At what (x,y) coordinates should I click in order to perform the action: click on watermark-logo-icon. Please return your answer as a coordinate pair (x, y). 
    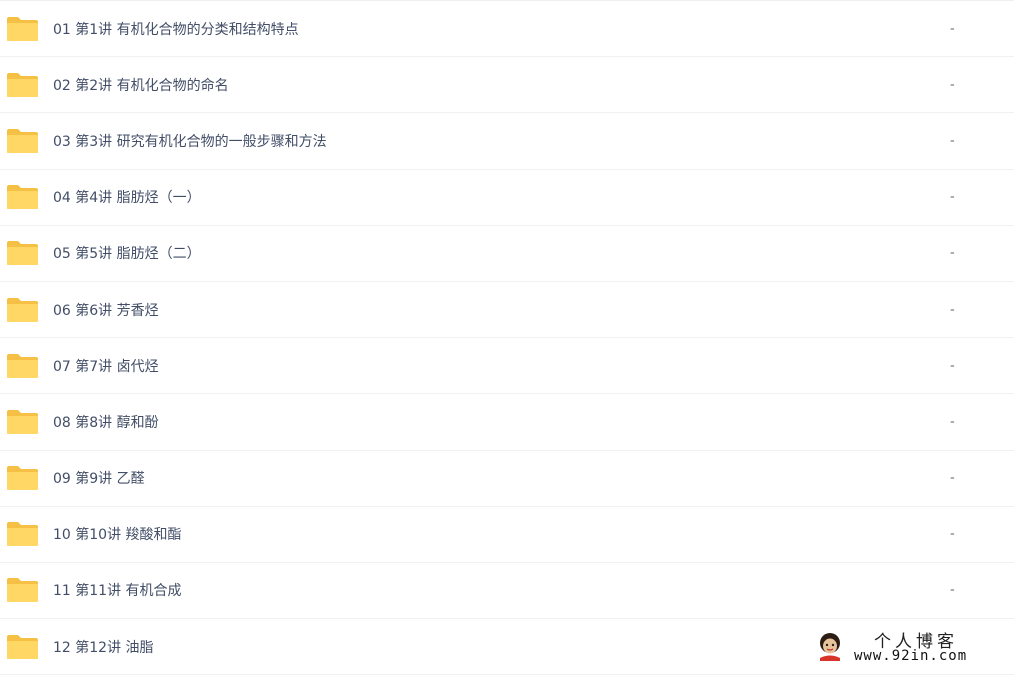
    Looking at the image, I should click on (830, 646).